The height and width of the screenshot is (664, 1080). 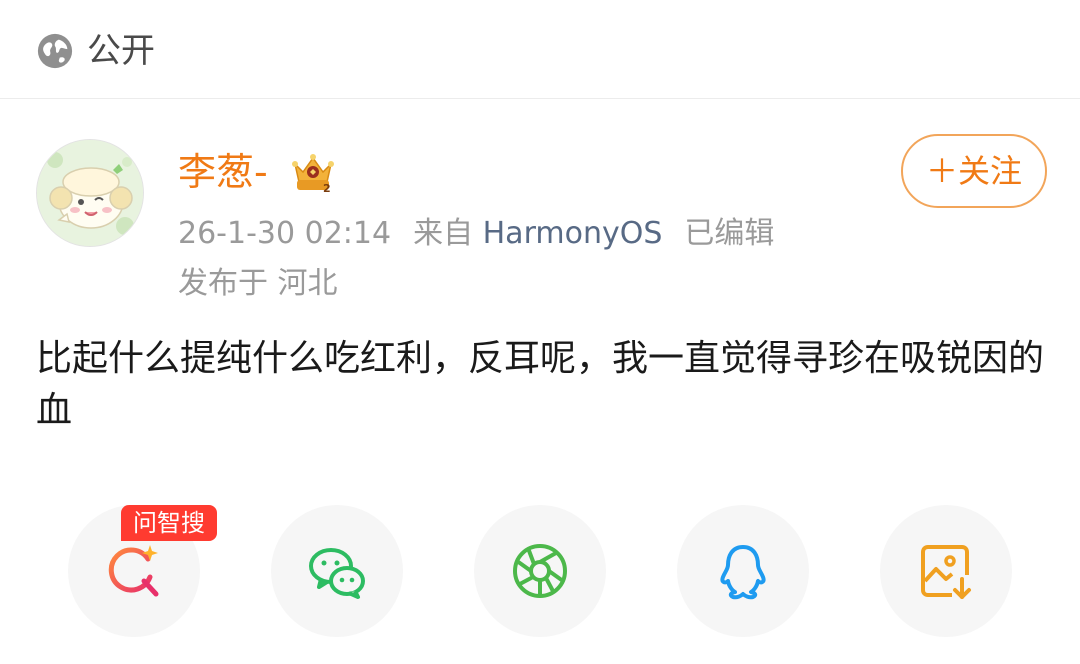 I want to click on follow-button: ＋关注, so click(x=974, y=171).